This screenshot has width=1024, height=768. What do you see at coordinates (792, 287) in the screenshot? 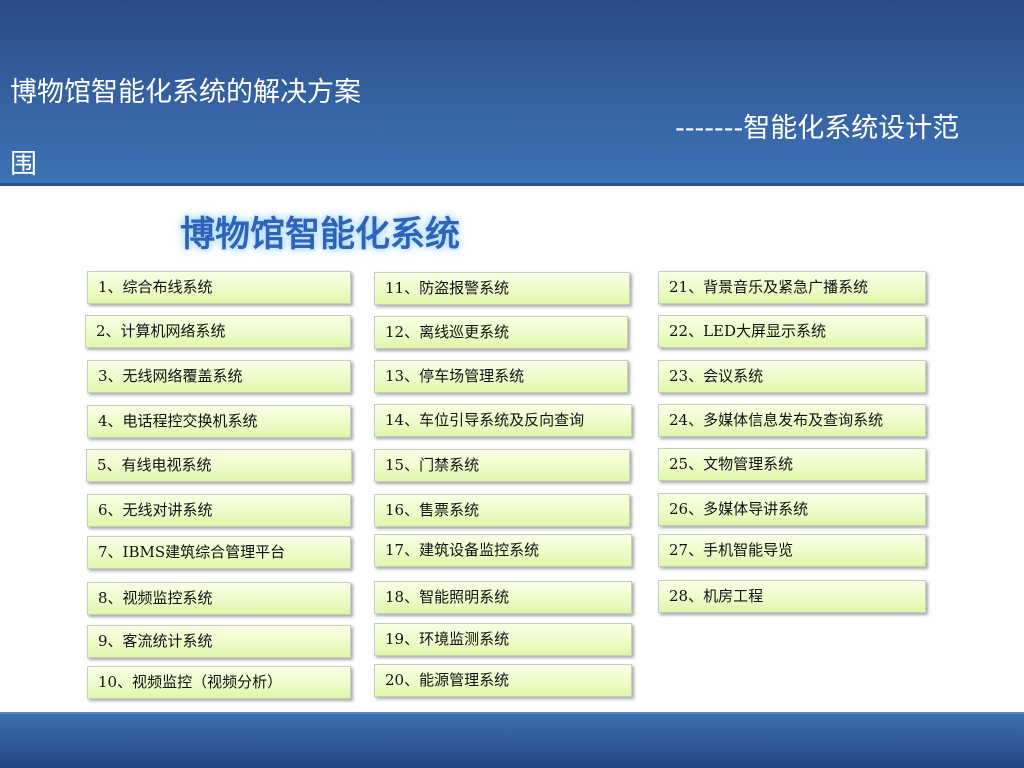
I see `system-item-21: 21、背景音乐及紧急广播系统` at bounding box center [792, 287].